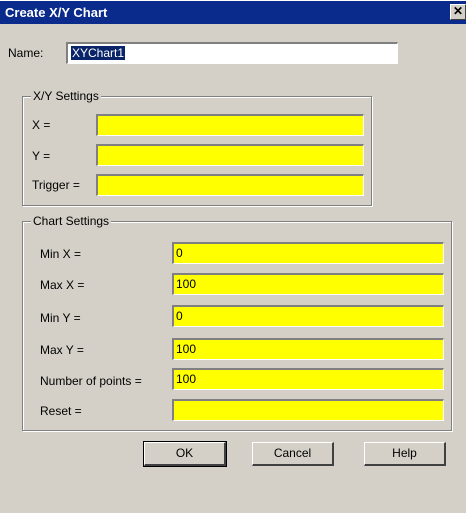 The height and width of the screenshot is (513, 466). I want to click on title-bar: Create X/Y Chart ✕, so click(233, 12).